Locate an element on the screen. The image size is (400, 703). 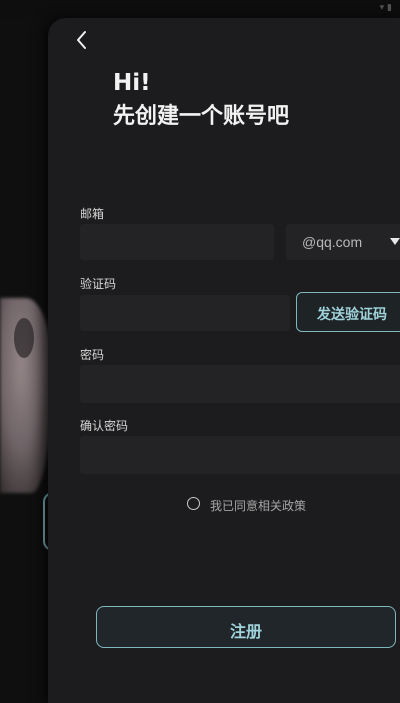
confirm-password-field-wrap is located at coordinates (240, 455).